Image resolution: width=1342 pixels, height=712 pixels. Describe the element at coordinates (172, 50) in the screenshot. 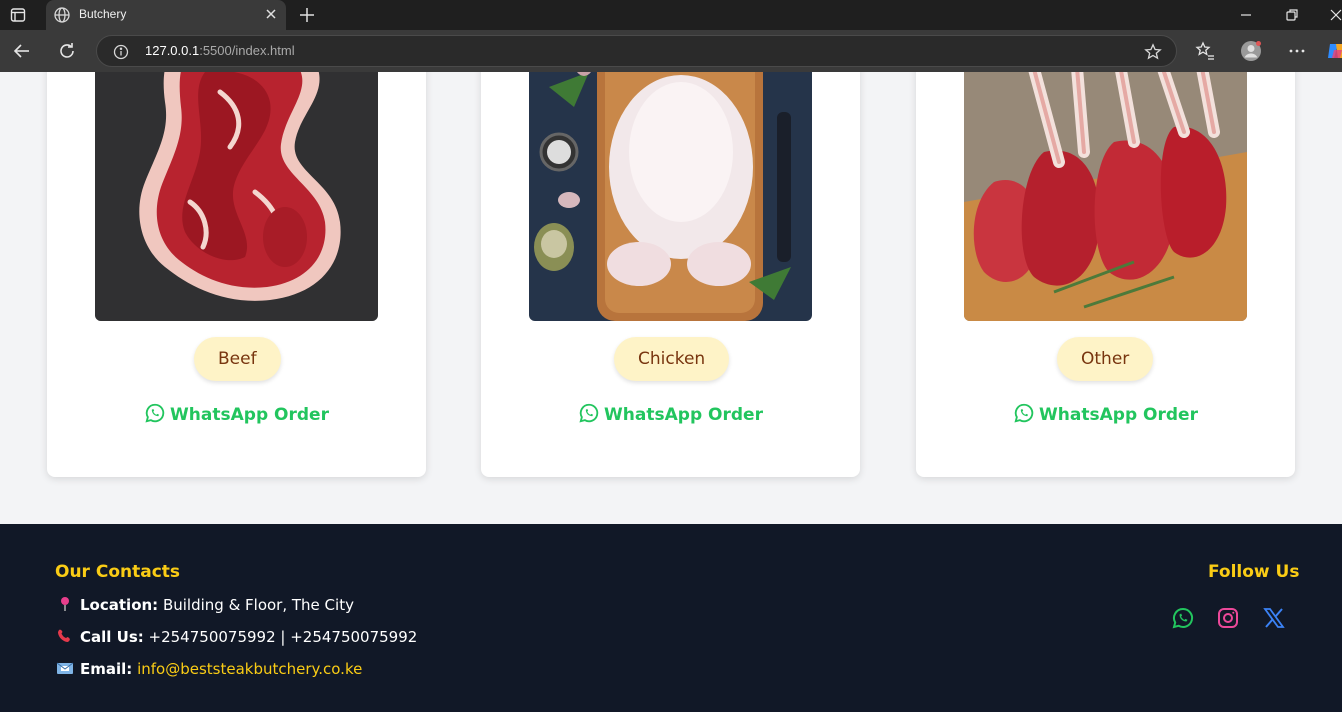

I see `url-host: 127.0.0.1` at that location.